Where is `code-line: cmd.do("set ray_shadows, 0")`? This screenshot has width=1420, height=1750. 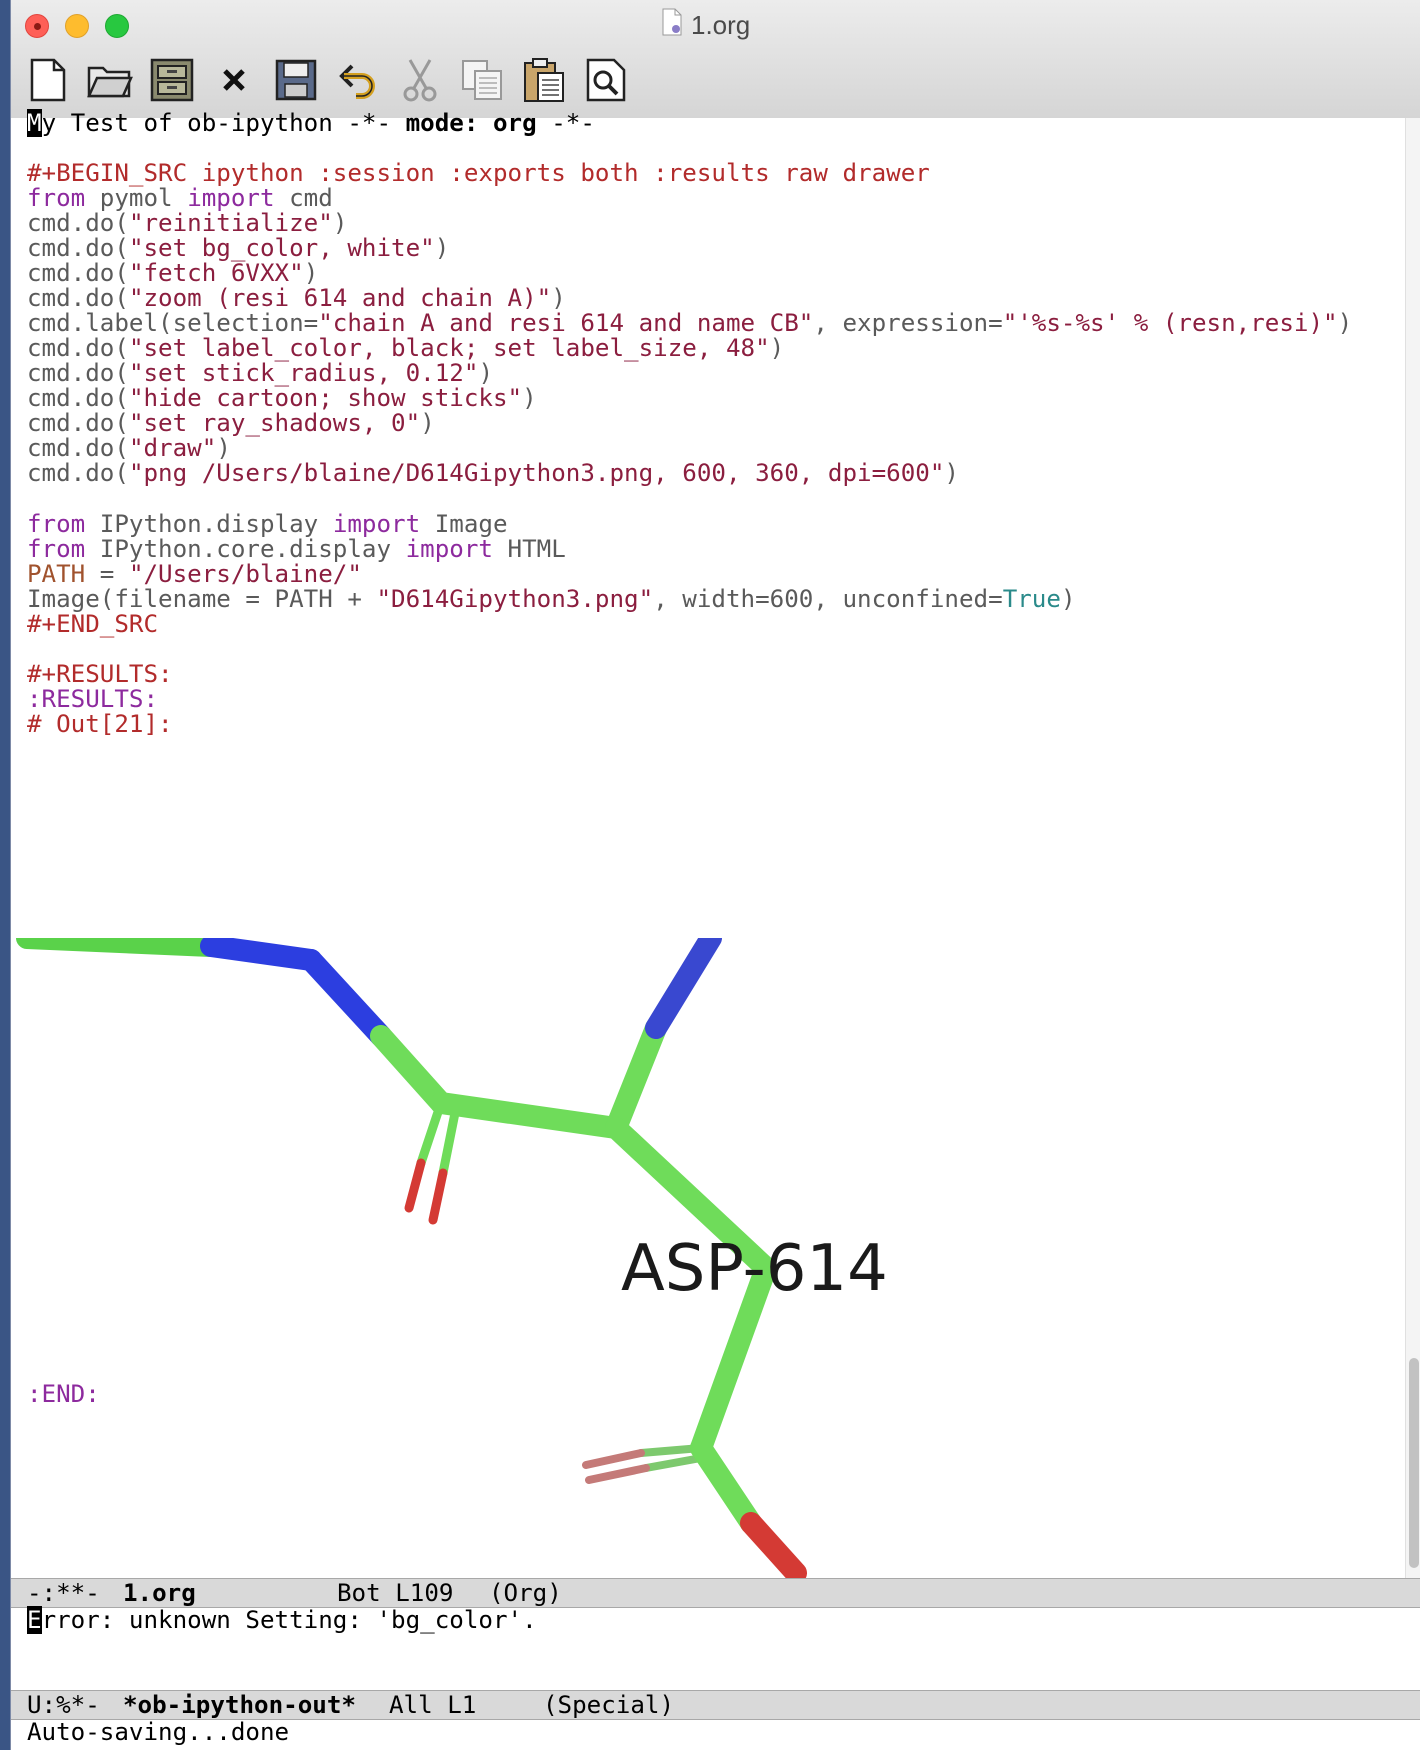
code-line: cmd.do("set ray_shadows, 0") is located at coordinates (231, 423).